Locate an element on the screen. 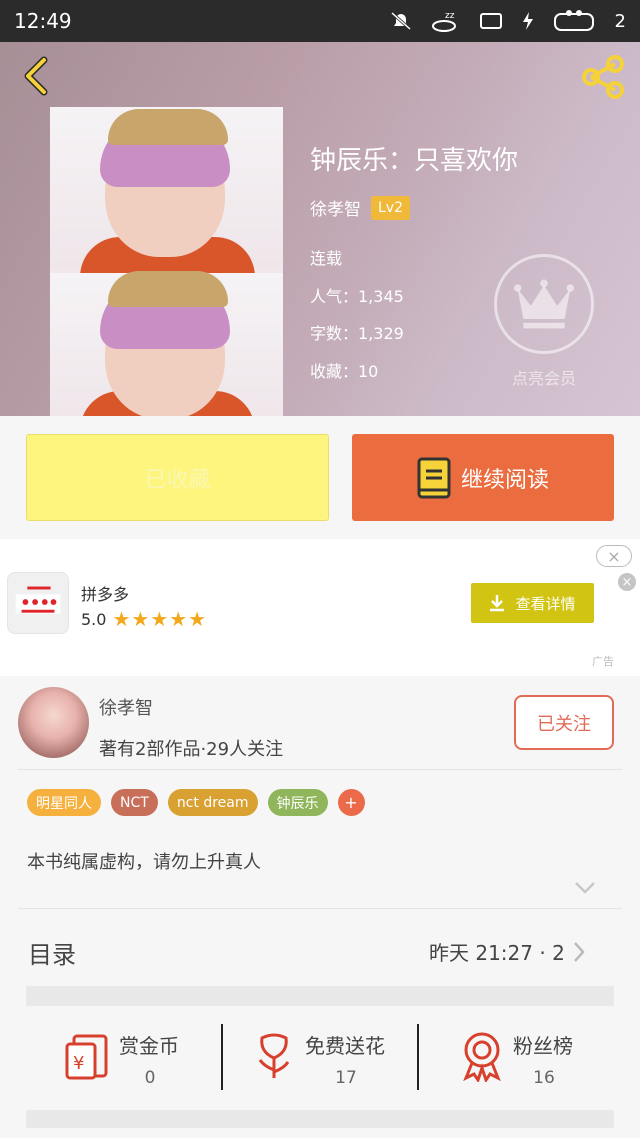 The width and height of the screenshot is (640, 1138). stat-label: 粉丝榜 is located at coordinates (543, 1046).